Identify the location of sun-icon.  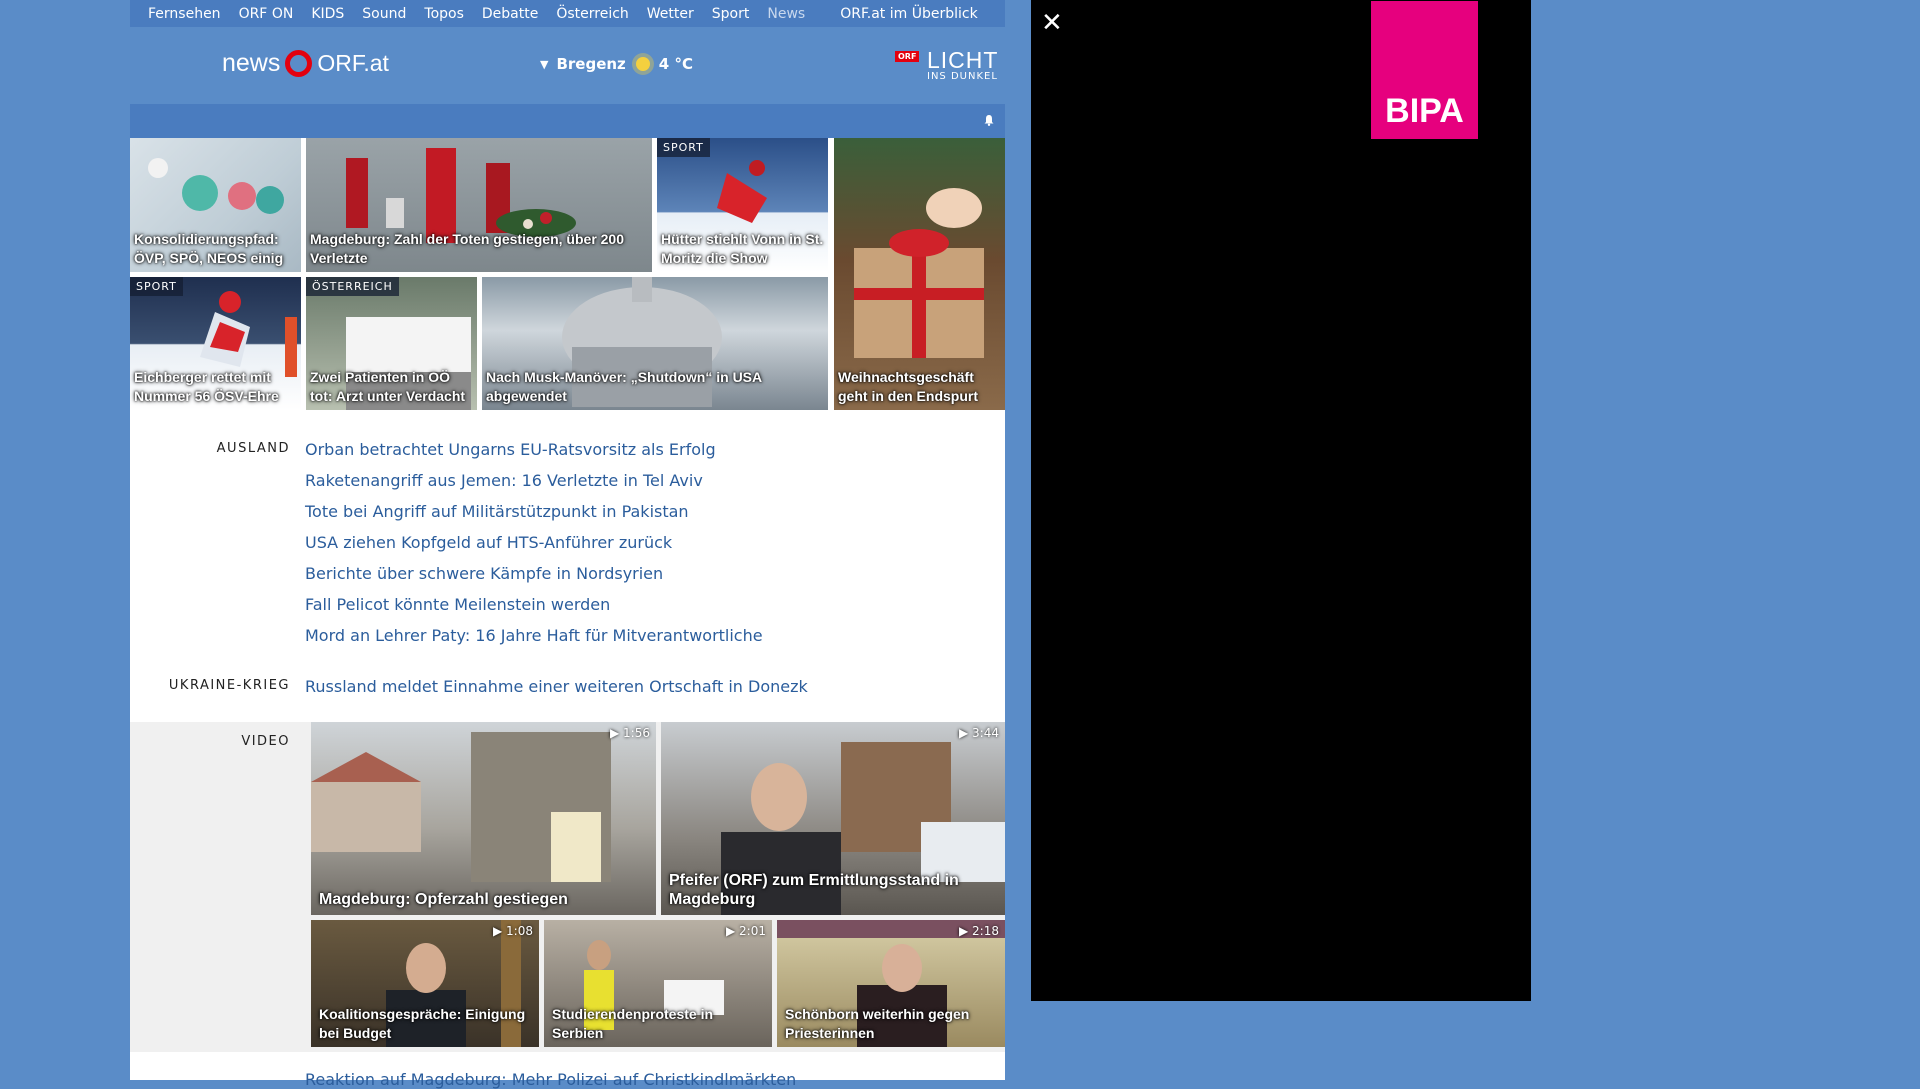
(642, 64).